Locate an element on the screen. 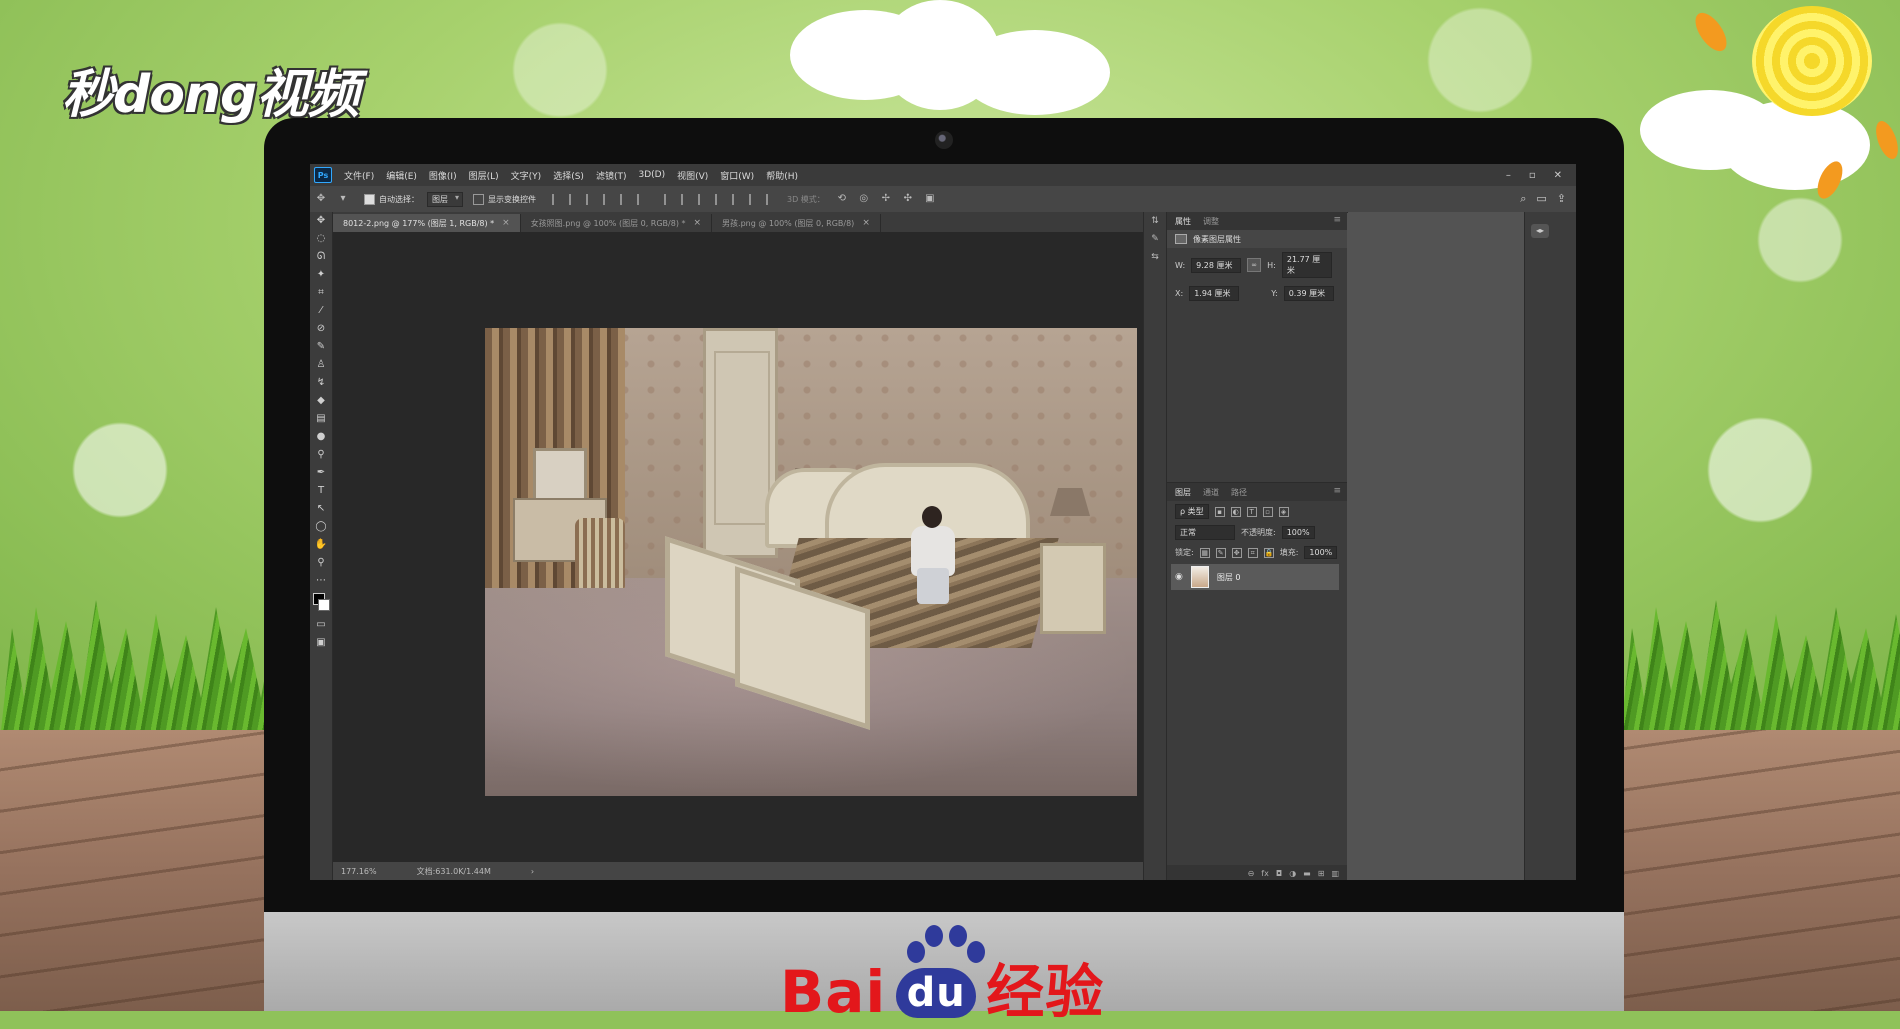 This screenshot has width=1900, height=1029. trash-icon: ▥ is located at coordinates (1335, 873).